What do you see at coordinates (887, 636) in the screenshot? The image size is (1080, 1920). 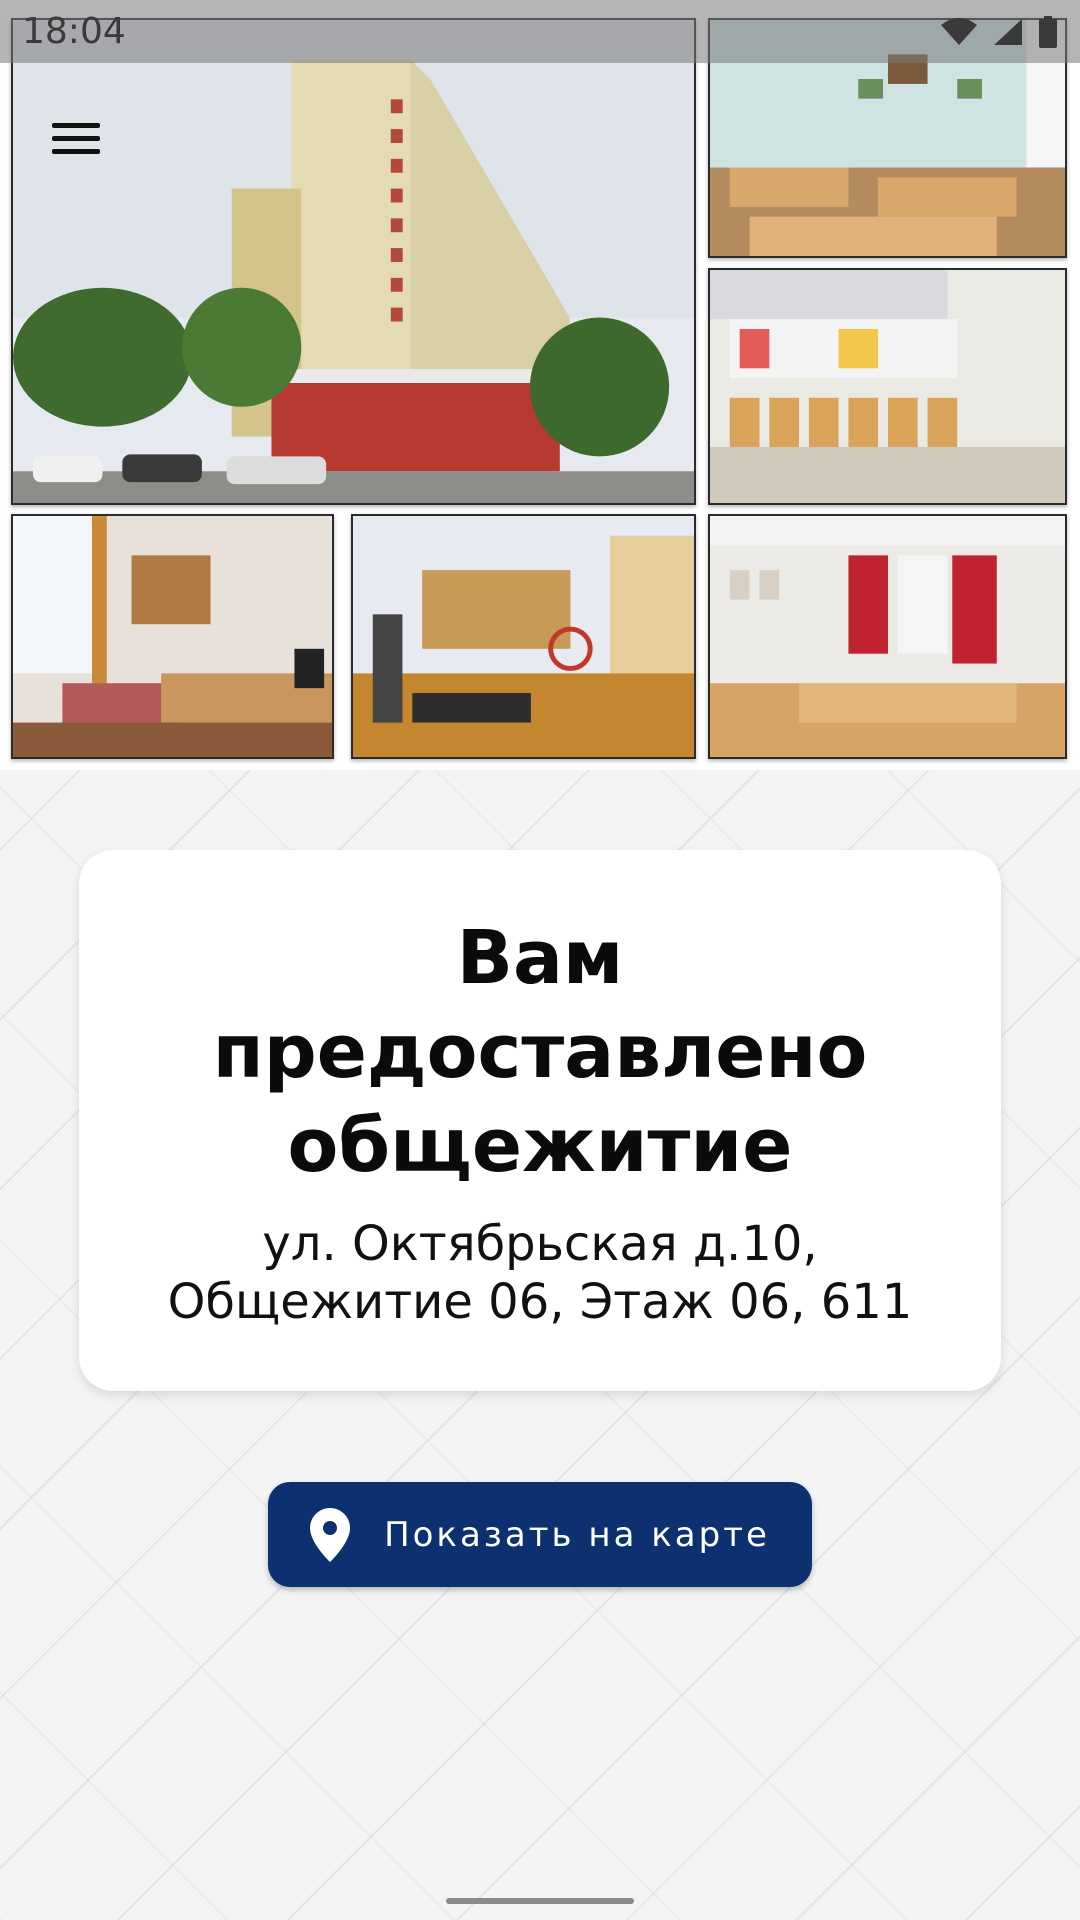 I see `meeting-room-photo` at bounding box center [887, 636].